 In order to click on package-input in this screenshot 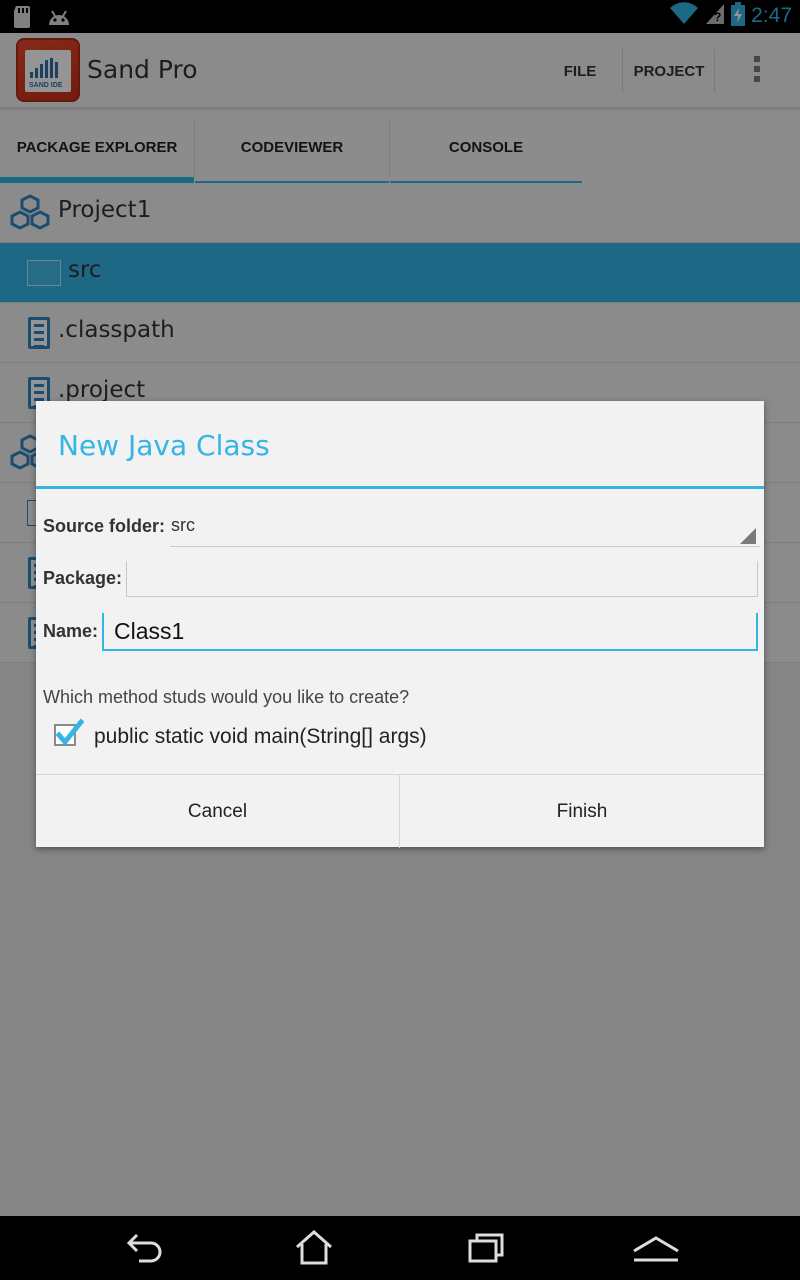, I will do `click(442, 579)`.